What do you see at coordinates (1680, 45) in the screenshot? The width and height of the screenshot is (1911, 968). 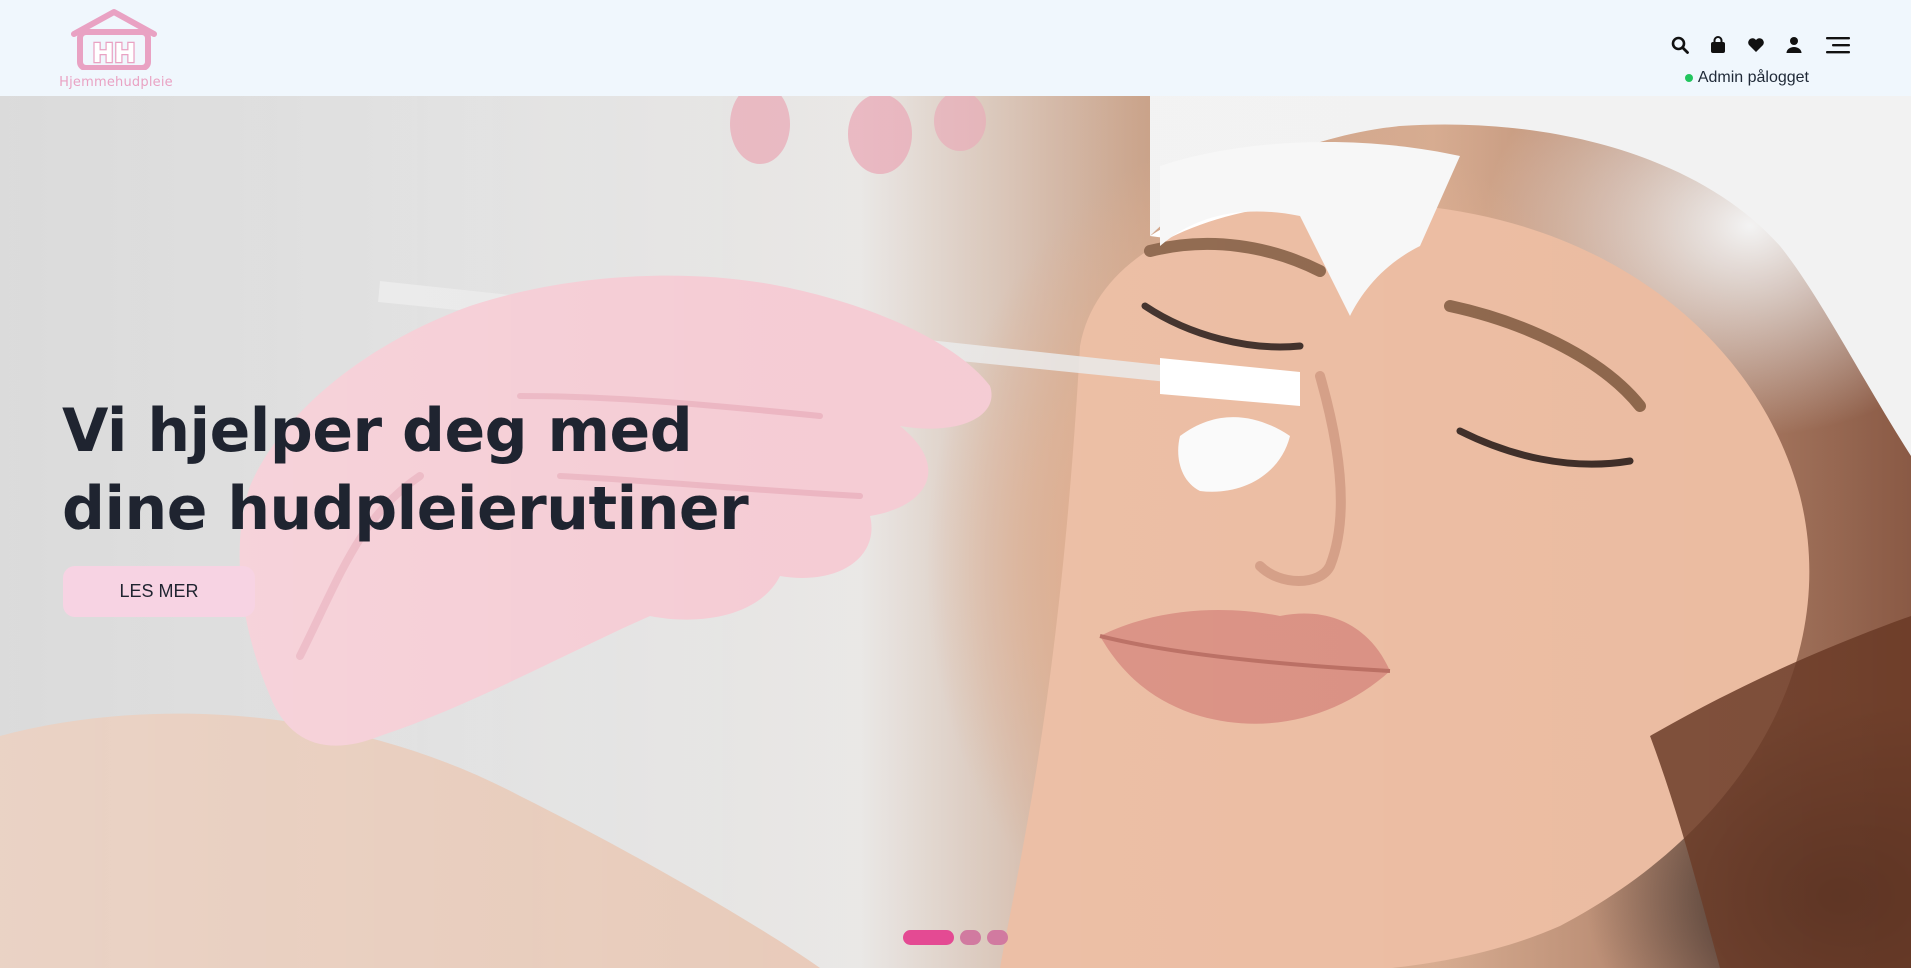 I see `search-icon` at bounding box center [1680, 45].